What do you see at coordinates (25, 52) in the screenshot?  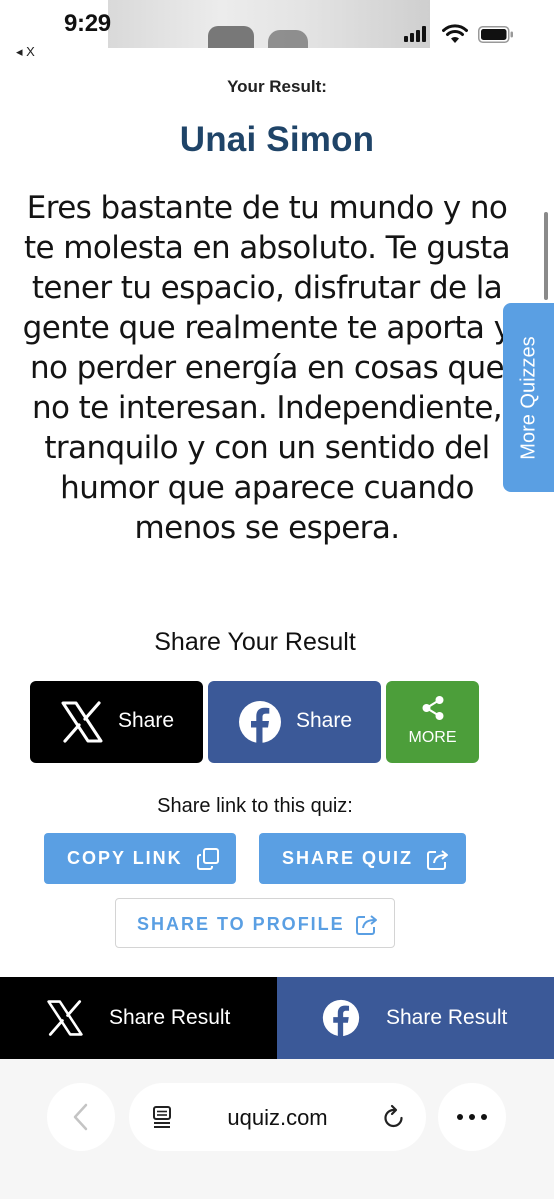 I see `back-to-app-link: ◂ X` at bounding box center [25, 52].